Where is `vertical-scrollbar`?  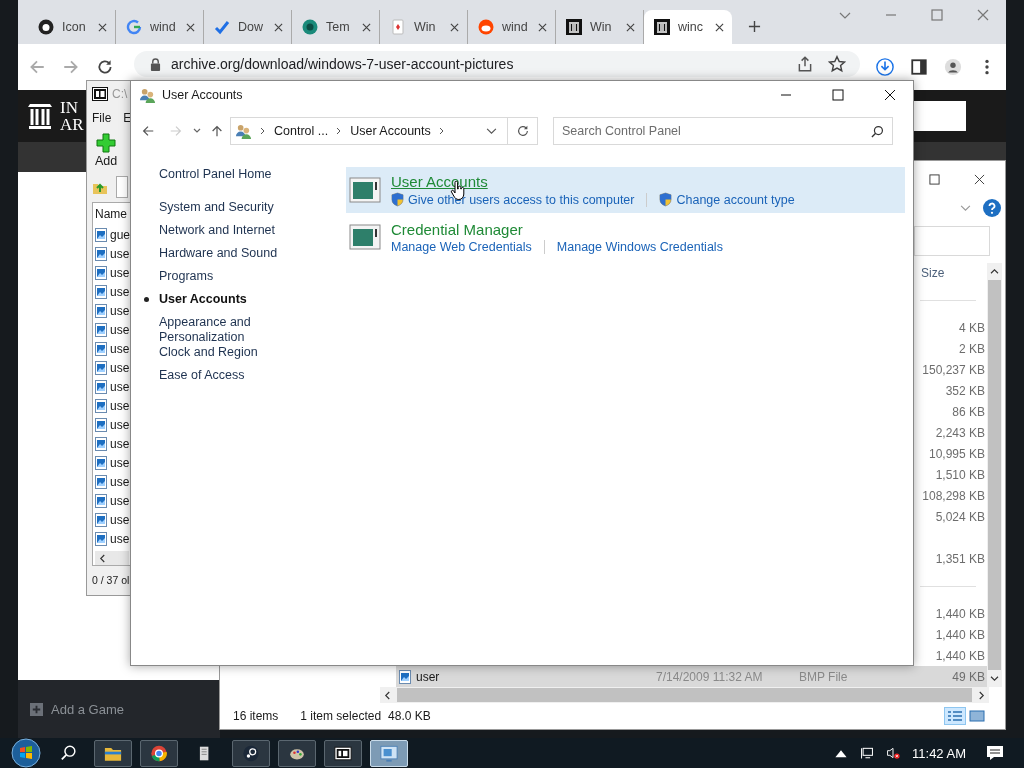 vertical-scrollbar is located at coordinates (994, 475).